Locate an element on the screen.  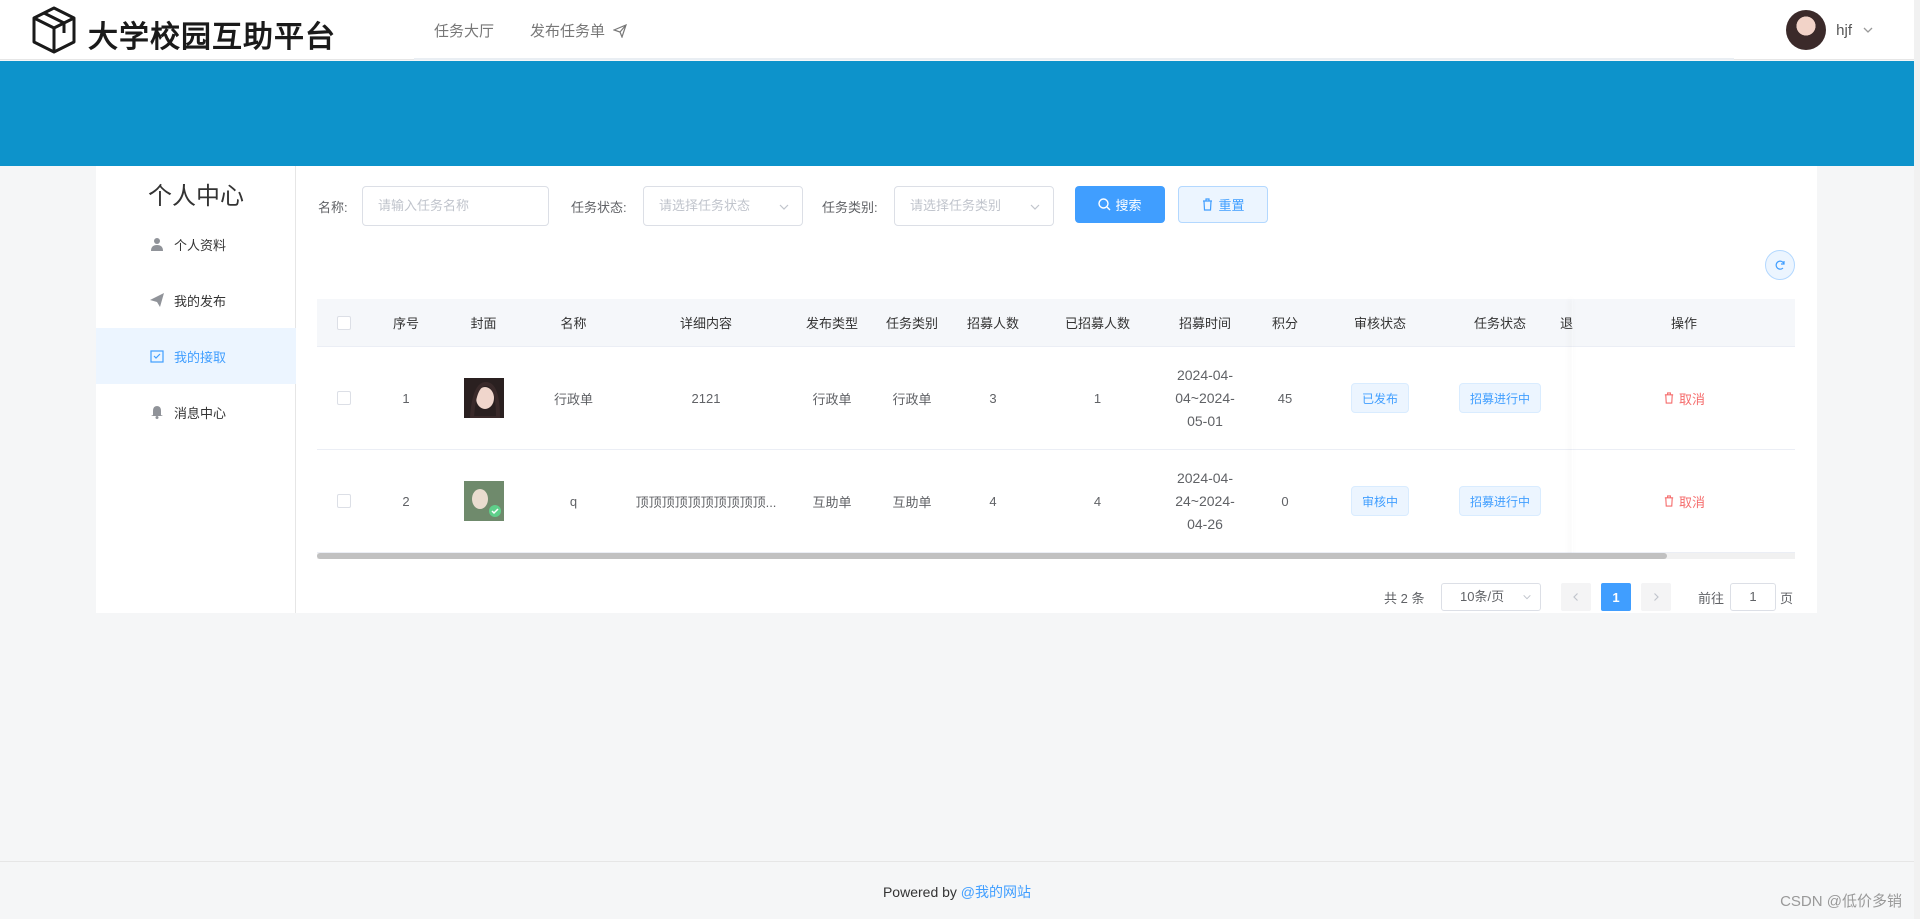
sidebar-item-my-accepted: 我的接取 is located at coordinates (196, 356).